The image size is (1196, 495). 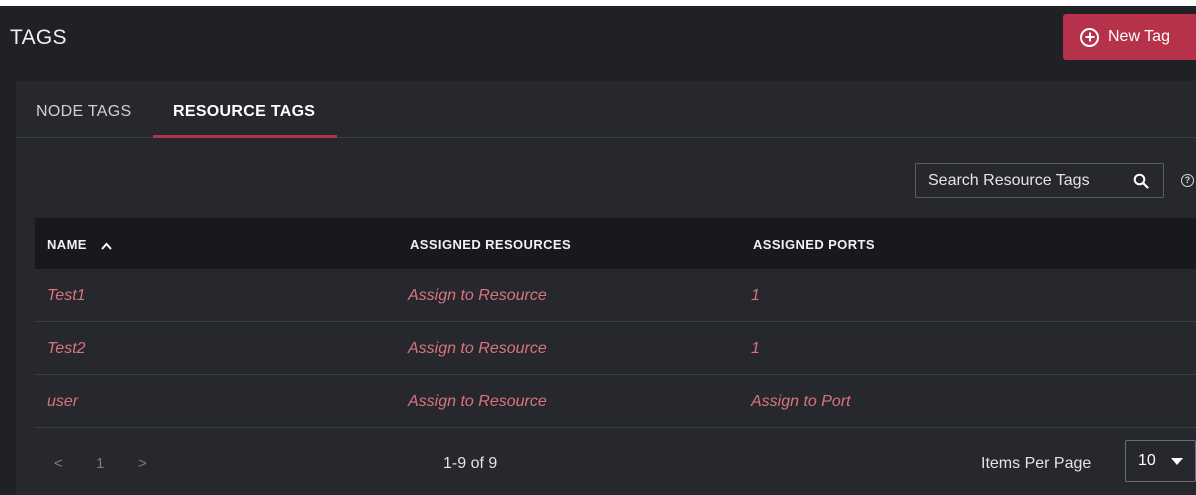 I want to click on help-icon: ?, so click(x=1187, y=180).